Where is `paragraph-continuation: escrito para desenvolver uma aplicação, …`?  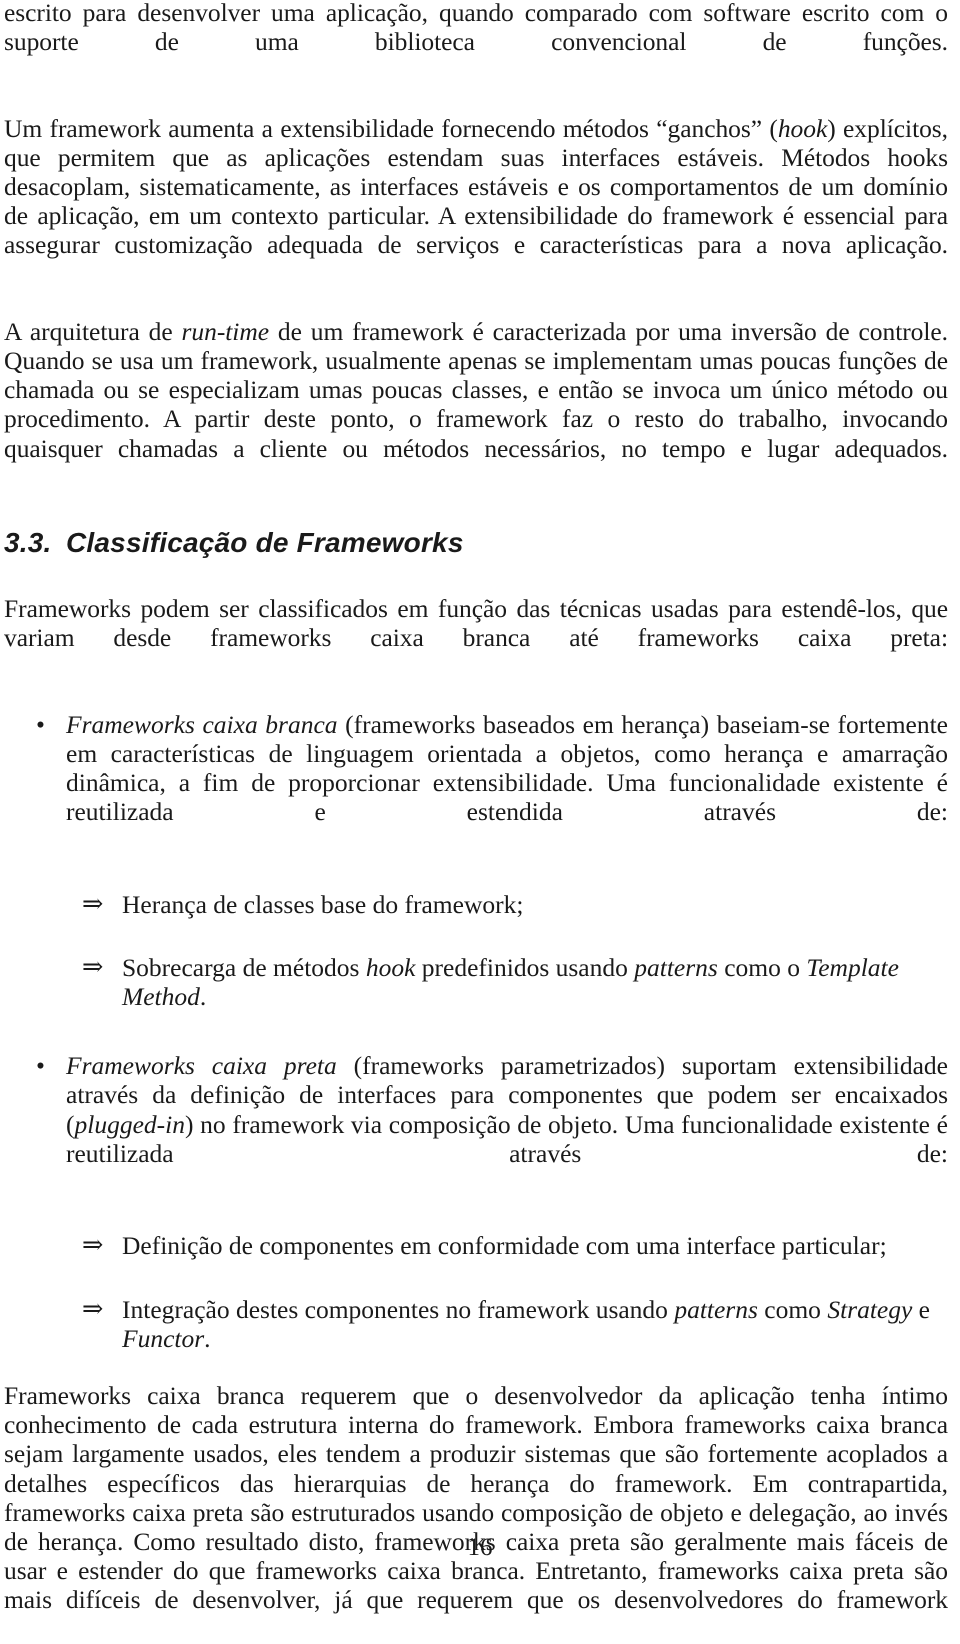
paragraph-continuation: escrito para desenvolver uma aplicação, … is located at coordinates (476, 43).